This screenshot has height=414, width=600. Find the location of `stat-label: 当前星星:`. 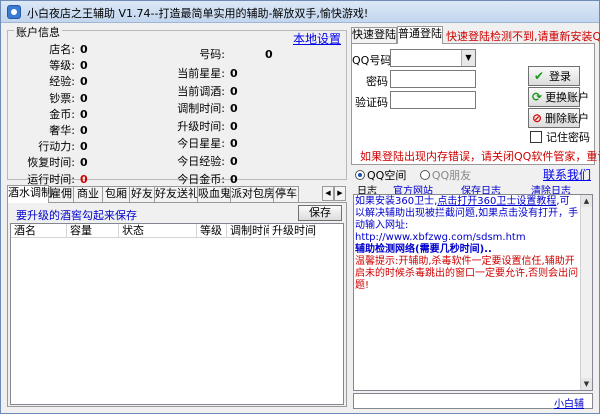

stat-label: 当前星星: is located at coordinates (201, 73).